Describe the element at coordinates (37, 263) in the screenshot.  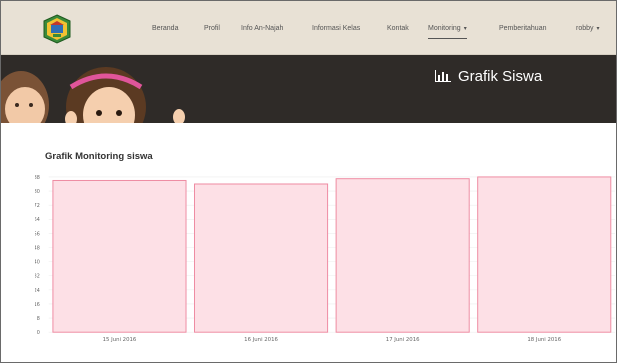
I see `y-tick-label: 40` at that location.